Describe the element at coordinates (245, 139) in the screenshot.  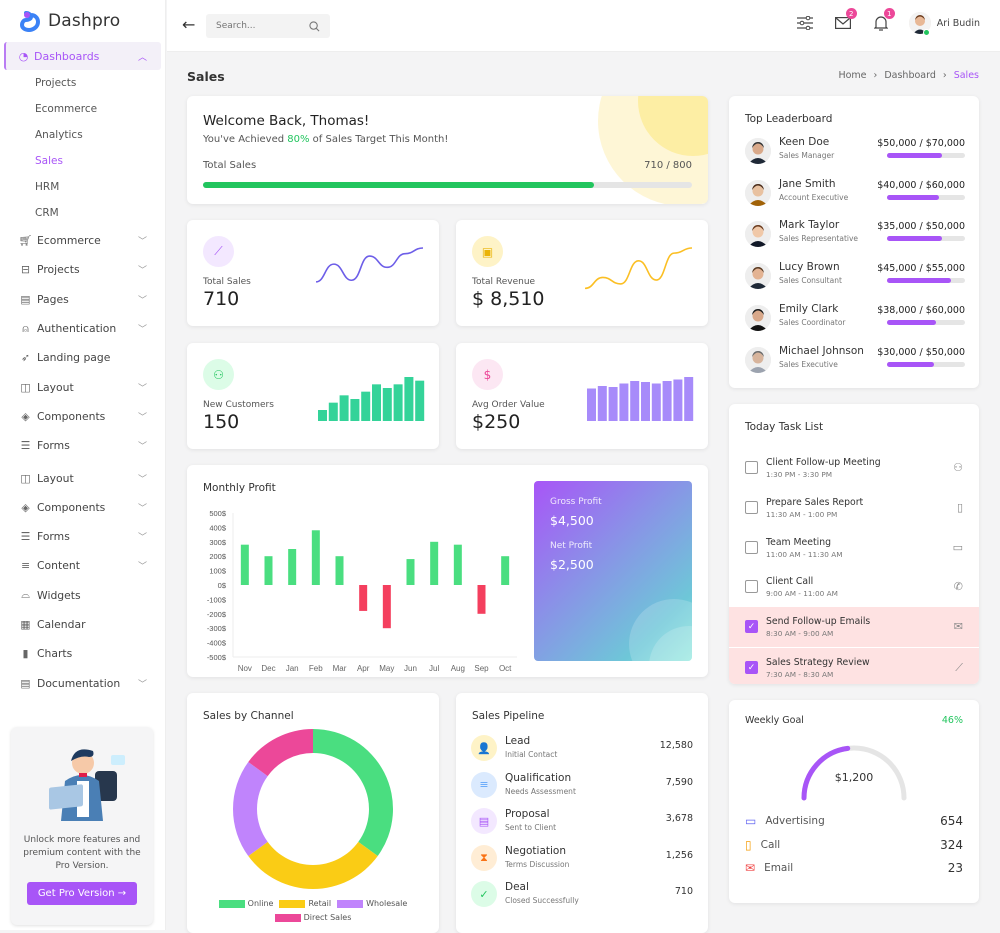
I see `welcome-sub-text: You've Achieved` at that location.